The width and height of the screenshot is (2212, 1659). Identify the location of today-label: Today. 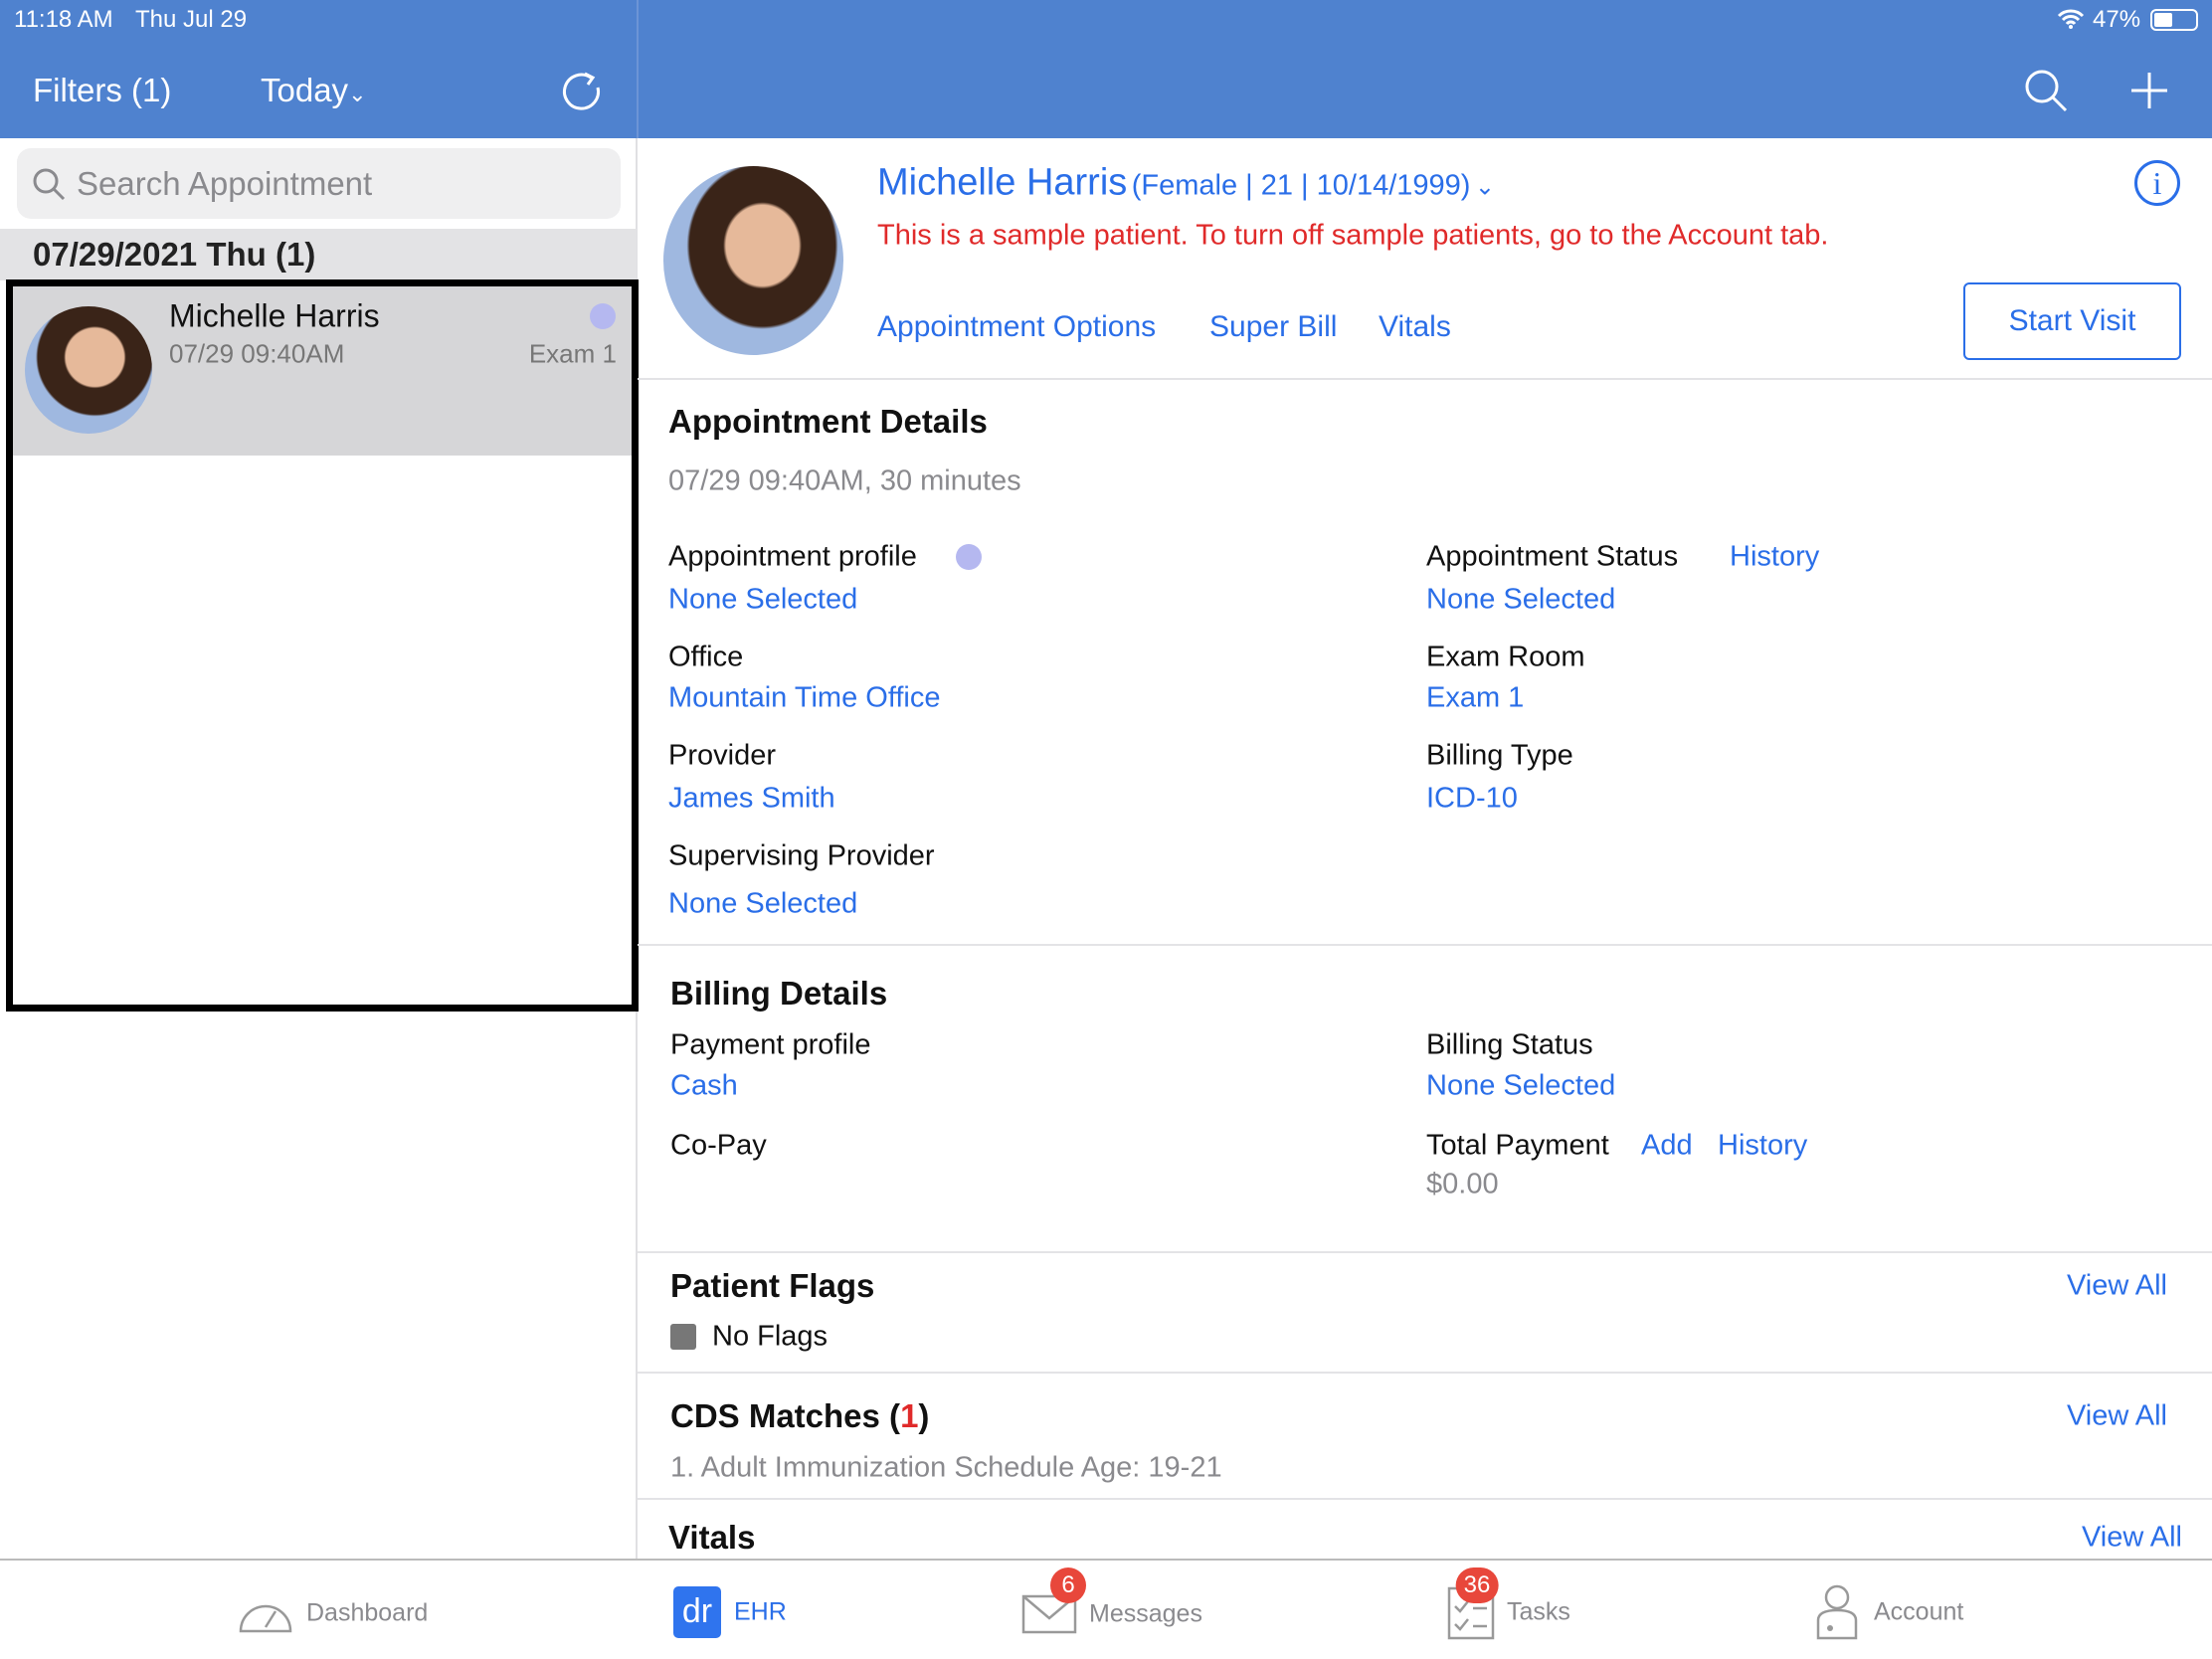
(305, 90).